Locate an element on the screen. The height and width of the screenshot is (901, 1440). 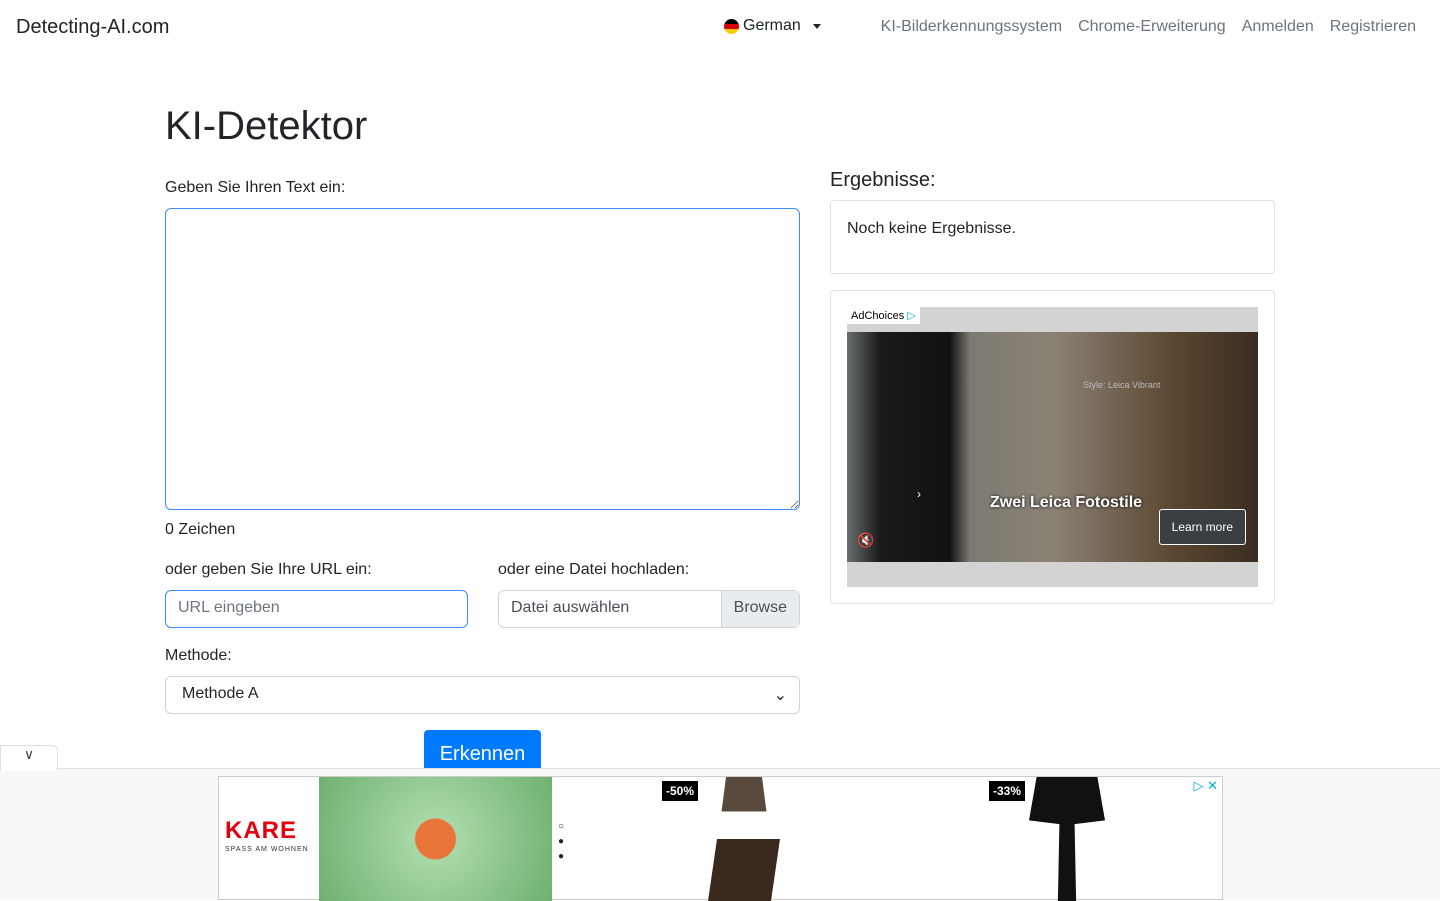
chevron-down-icon: ∨ is located at coordinates (29, 754).